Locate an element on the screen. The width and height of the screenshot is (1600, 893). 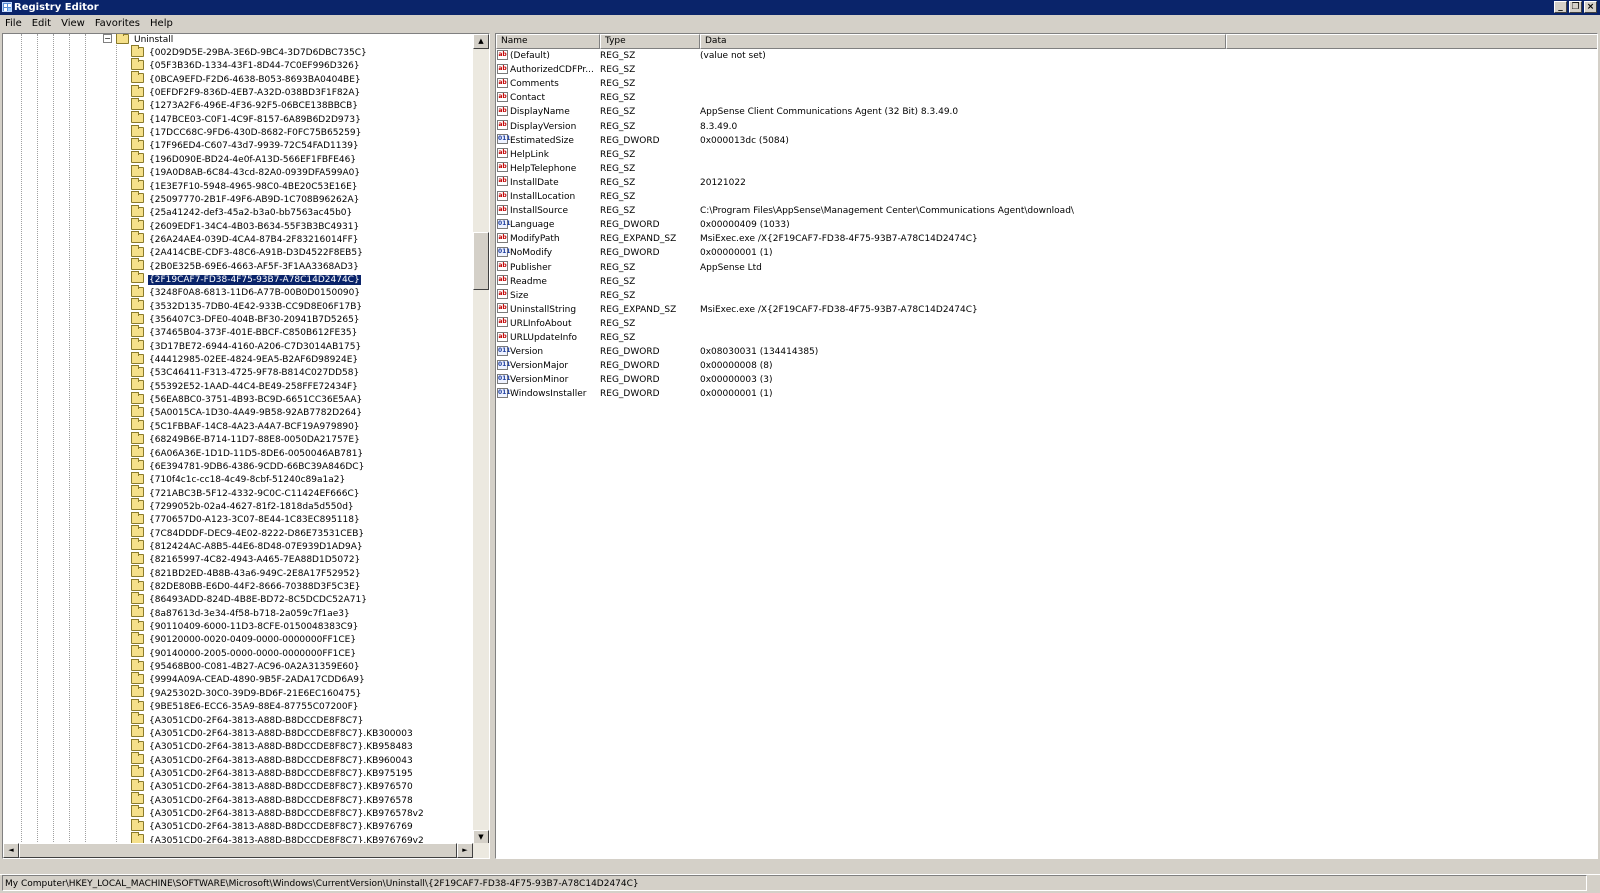
tree-node: {5C1FBBAF-14C8-4A23-A4A7-BCF19A979890} is located at coordinates (246, 426).